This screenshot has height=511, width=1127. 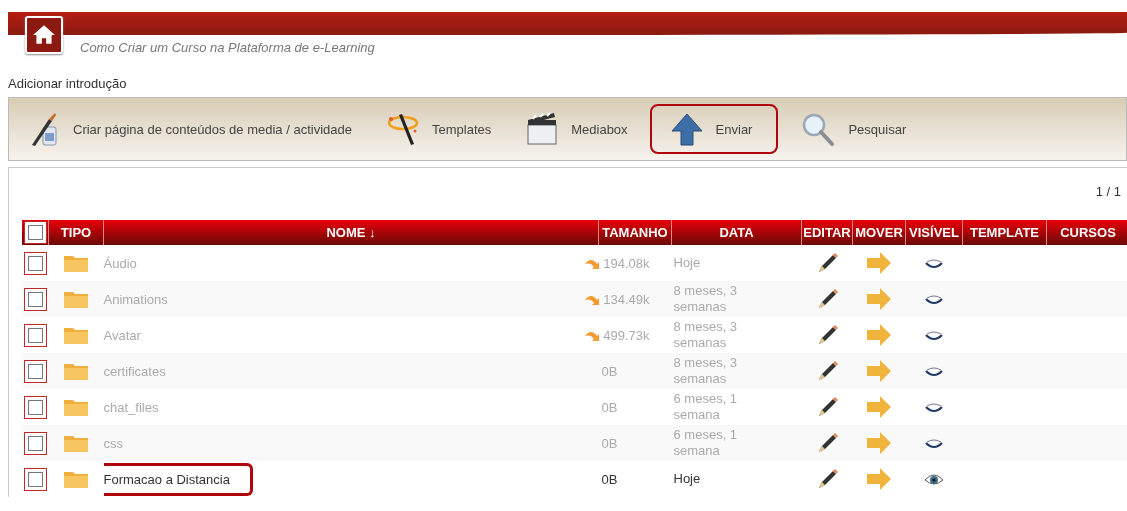 I want to click on column-header: MOVER, so click(x=879, y=232).